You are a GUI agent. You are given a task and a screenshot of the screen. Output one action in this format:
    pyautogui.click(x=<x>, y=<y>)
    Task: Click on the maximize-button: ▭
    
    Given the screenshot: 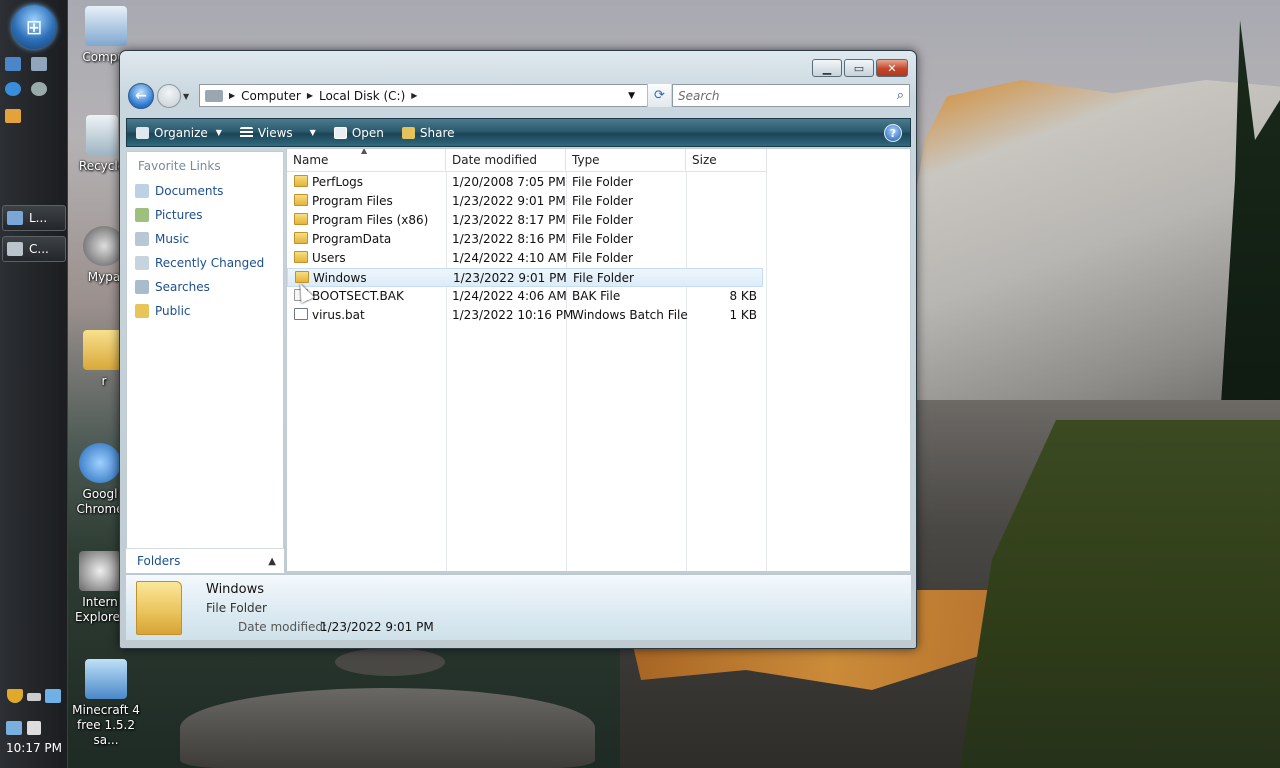 What is the action you would take?
    pyautogui.click(x=859, y=68)
    